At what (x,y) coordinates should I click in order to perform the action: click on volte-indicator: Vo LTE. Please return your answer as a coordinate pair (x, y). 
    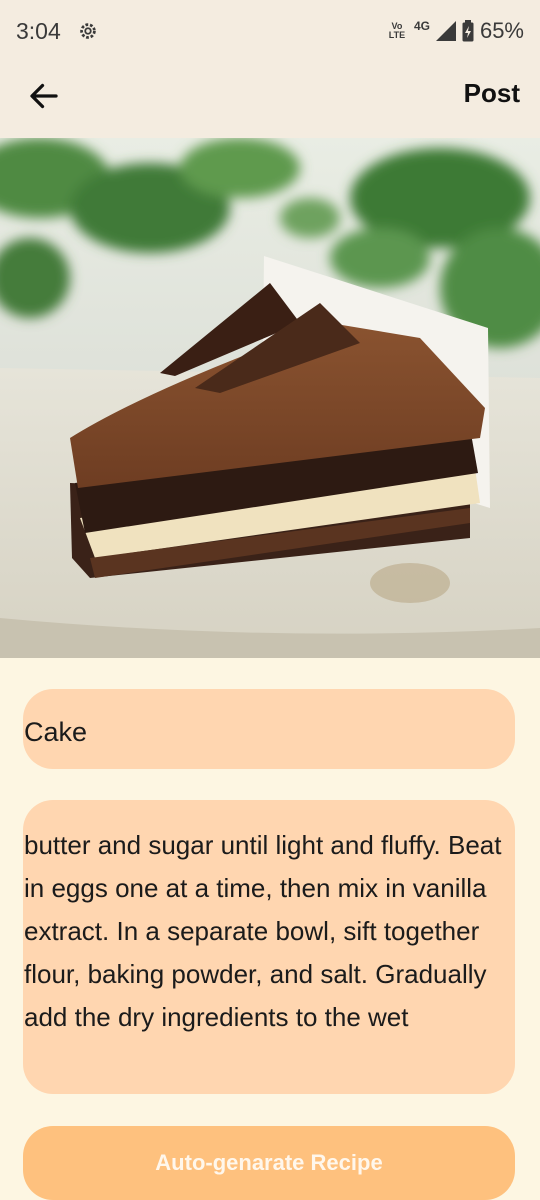
    Looking at the image, I should click on (397, 30).